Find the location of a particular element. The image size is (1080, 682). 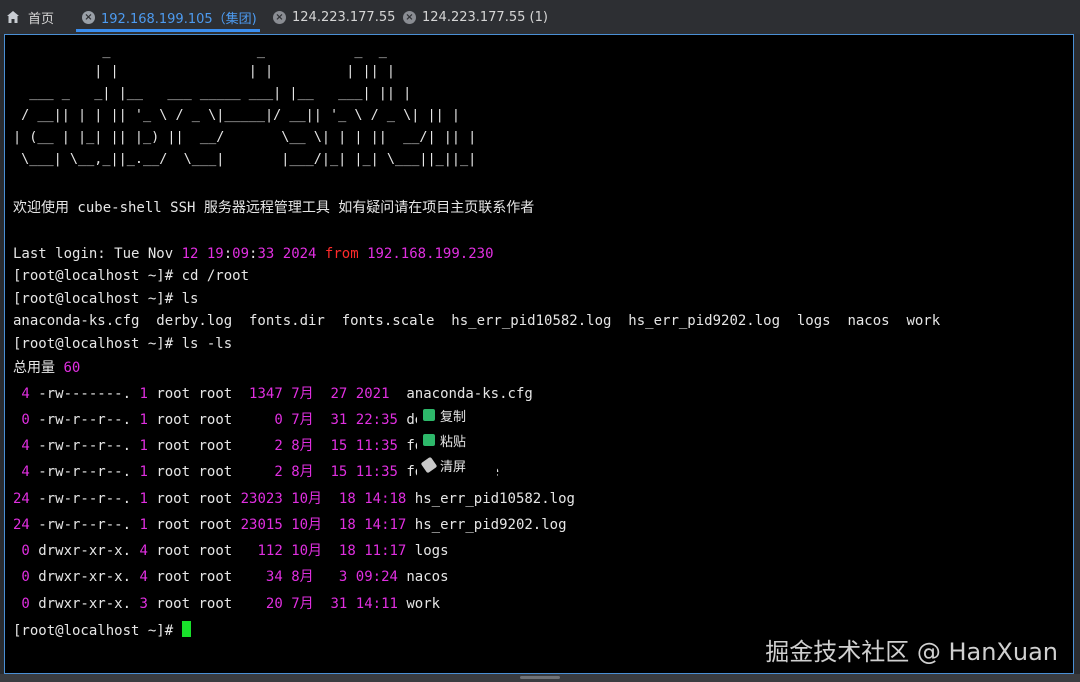

home-icon is located at coordinates (13, 17).